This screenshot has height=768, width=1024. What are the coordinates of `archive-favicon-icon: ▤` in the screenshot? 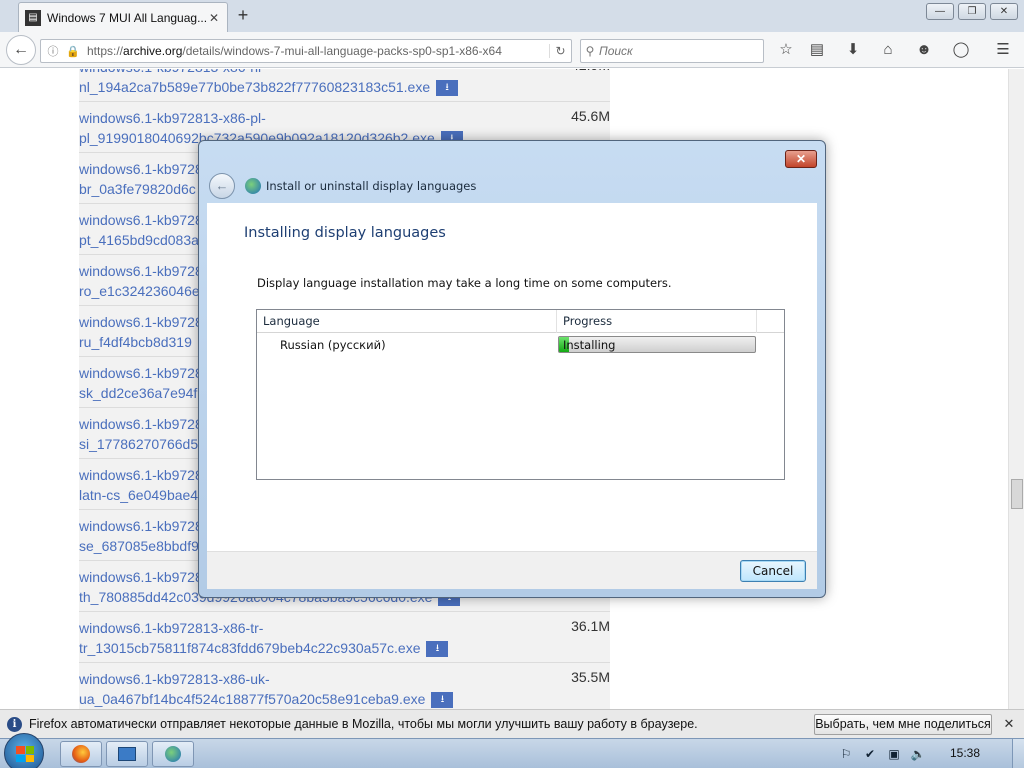 It's located at (33, 17).